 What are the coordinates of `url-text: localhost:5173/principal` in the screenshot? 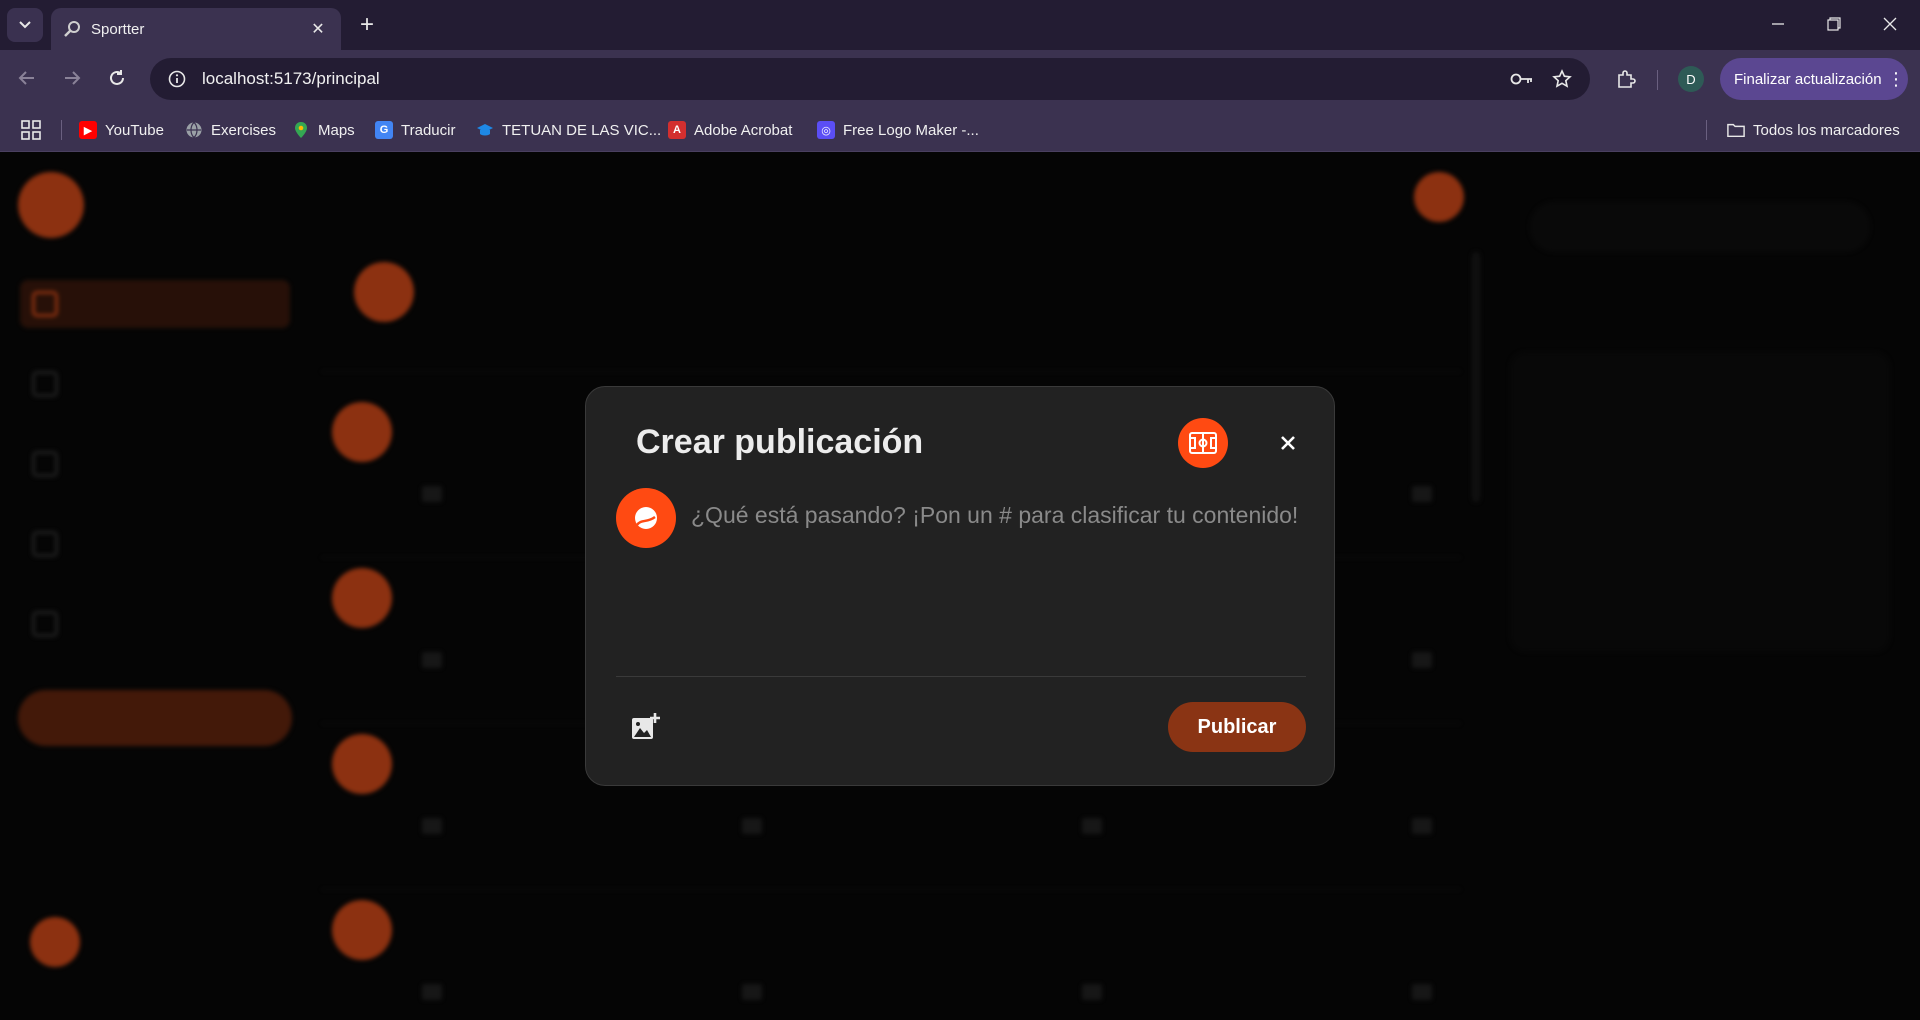 It's located at (849, 79).